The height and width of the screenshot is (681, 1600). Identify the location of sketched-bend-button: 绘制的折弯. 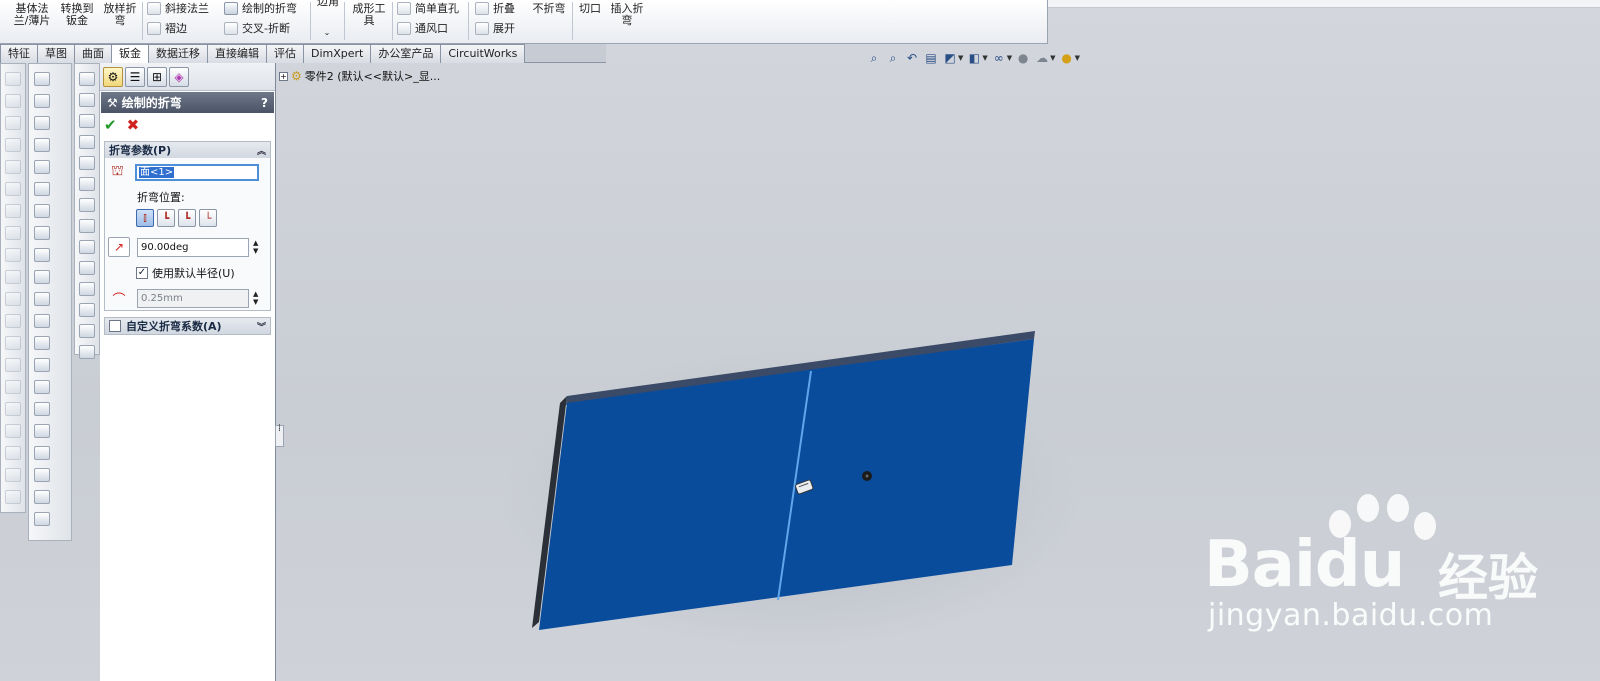
(260, 8).